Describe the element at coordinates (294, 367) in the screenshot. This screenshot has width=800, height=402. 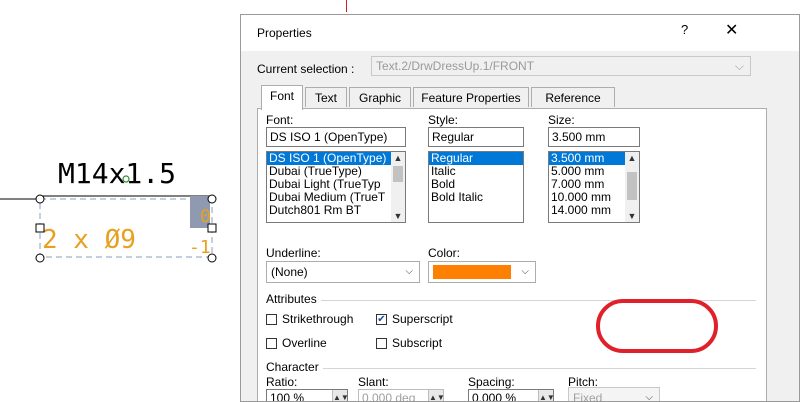
I see `character-group-title: Character` at that location.